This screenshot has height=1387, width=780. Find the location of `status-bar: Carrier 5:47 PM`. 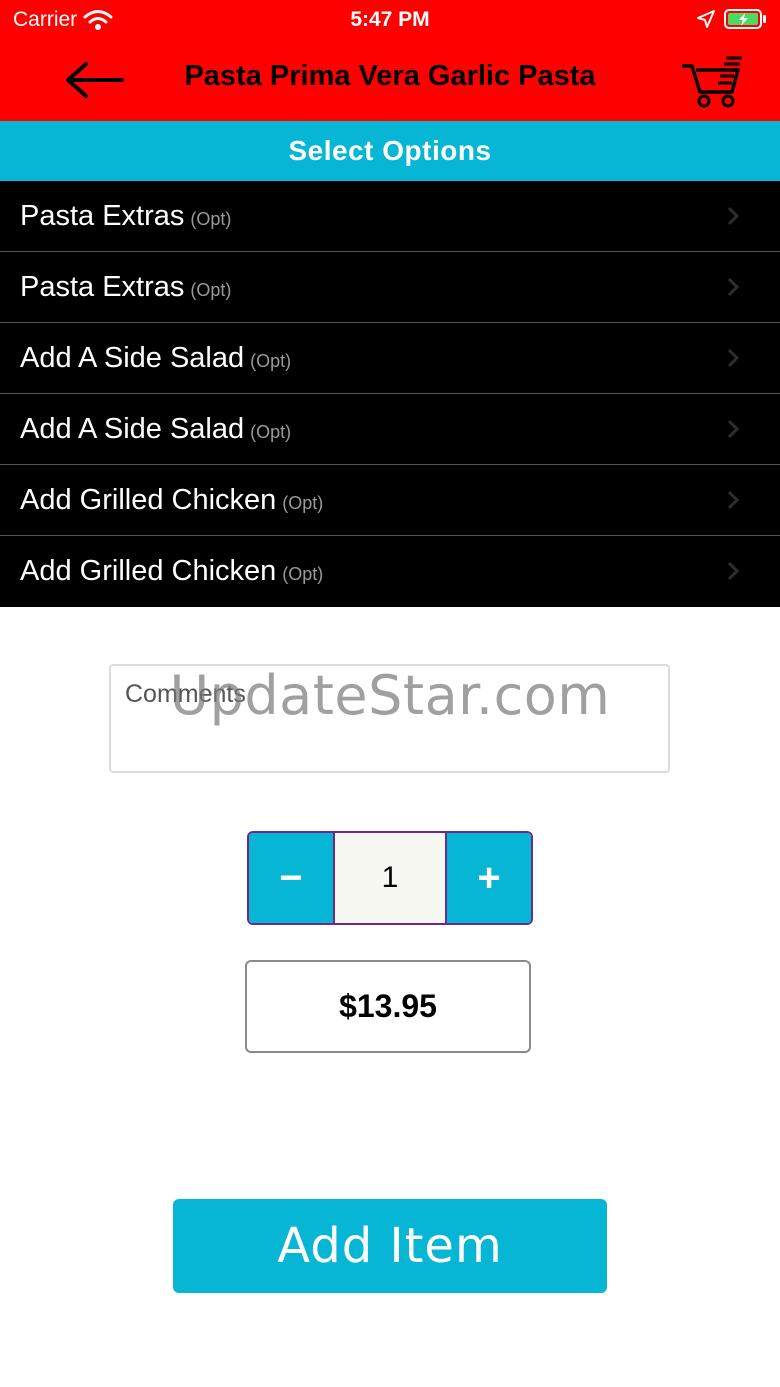

status-bar: Carrier 5:47 PM is located at coordinates (390, 20).